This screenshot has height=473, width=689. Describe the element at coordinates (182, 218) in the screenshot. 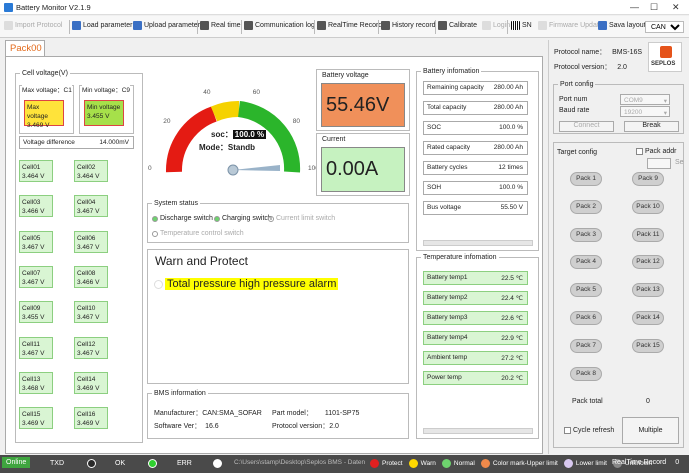

I see `discharge-switch-indicator: Discharge switch` at that location.